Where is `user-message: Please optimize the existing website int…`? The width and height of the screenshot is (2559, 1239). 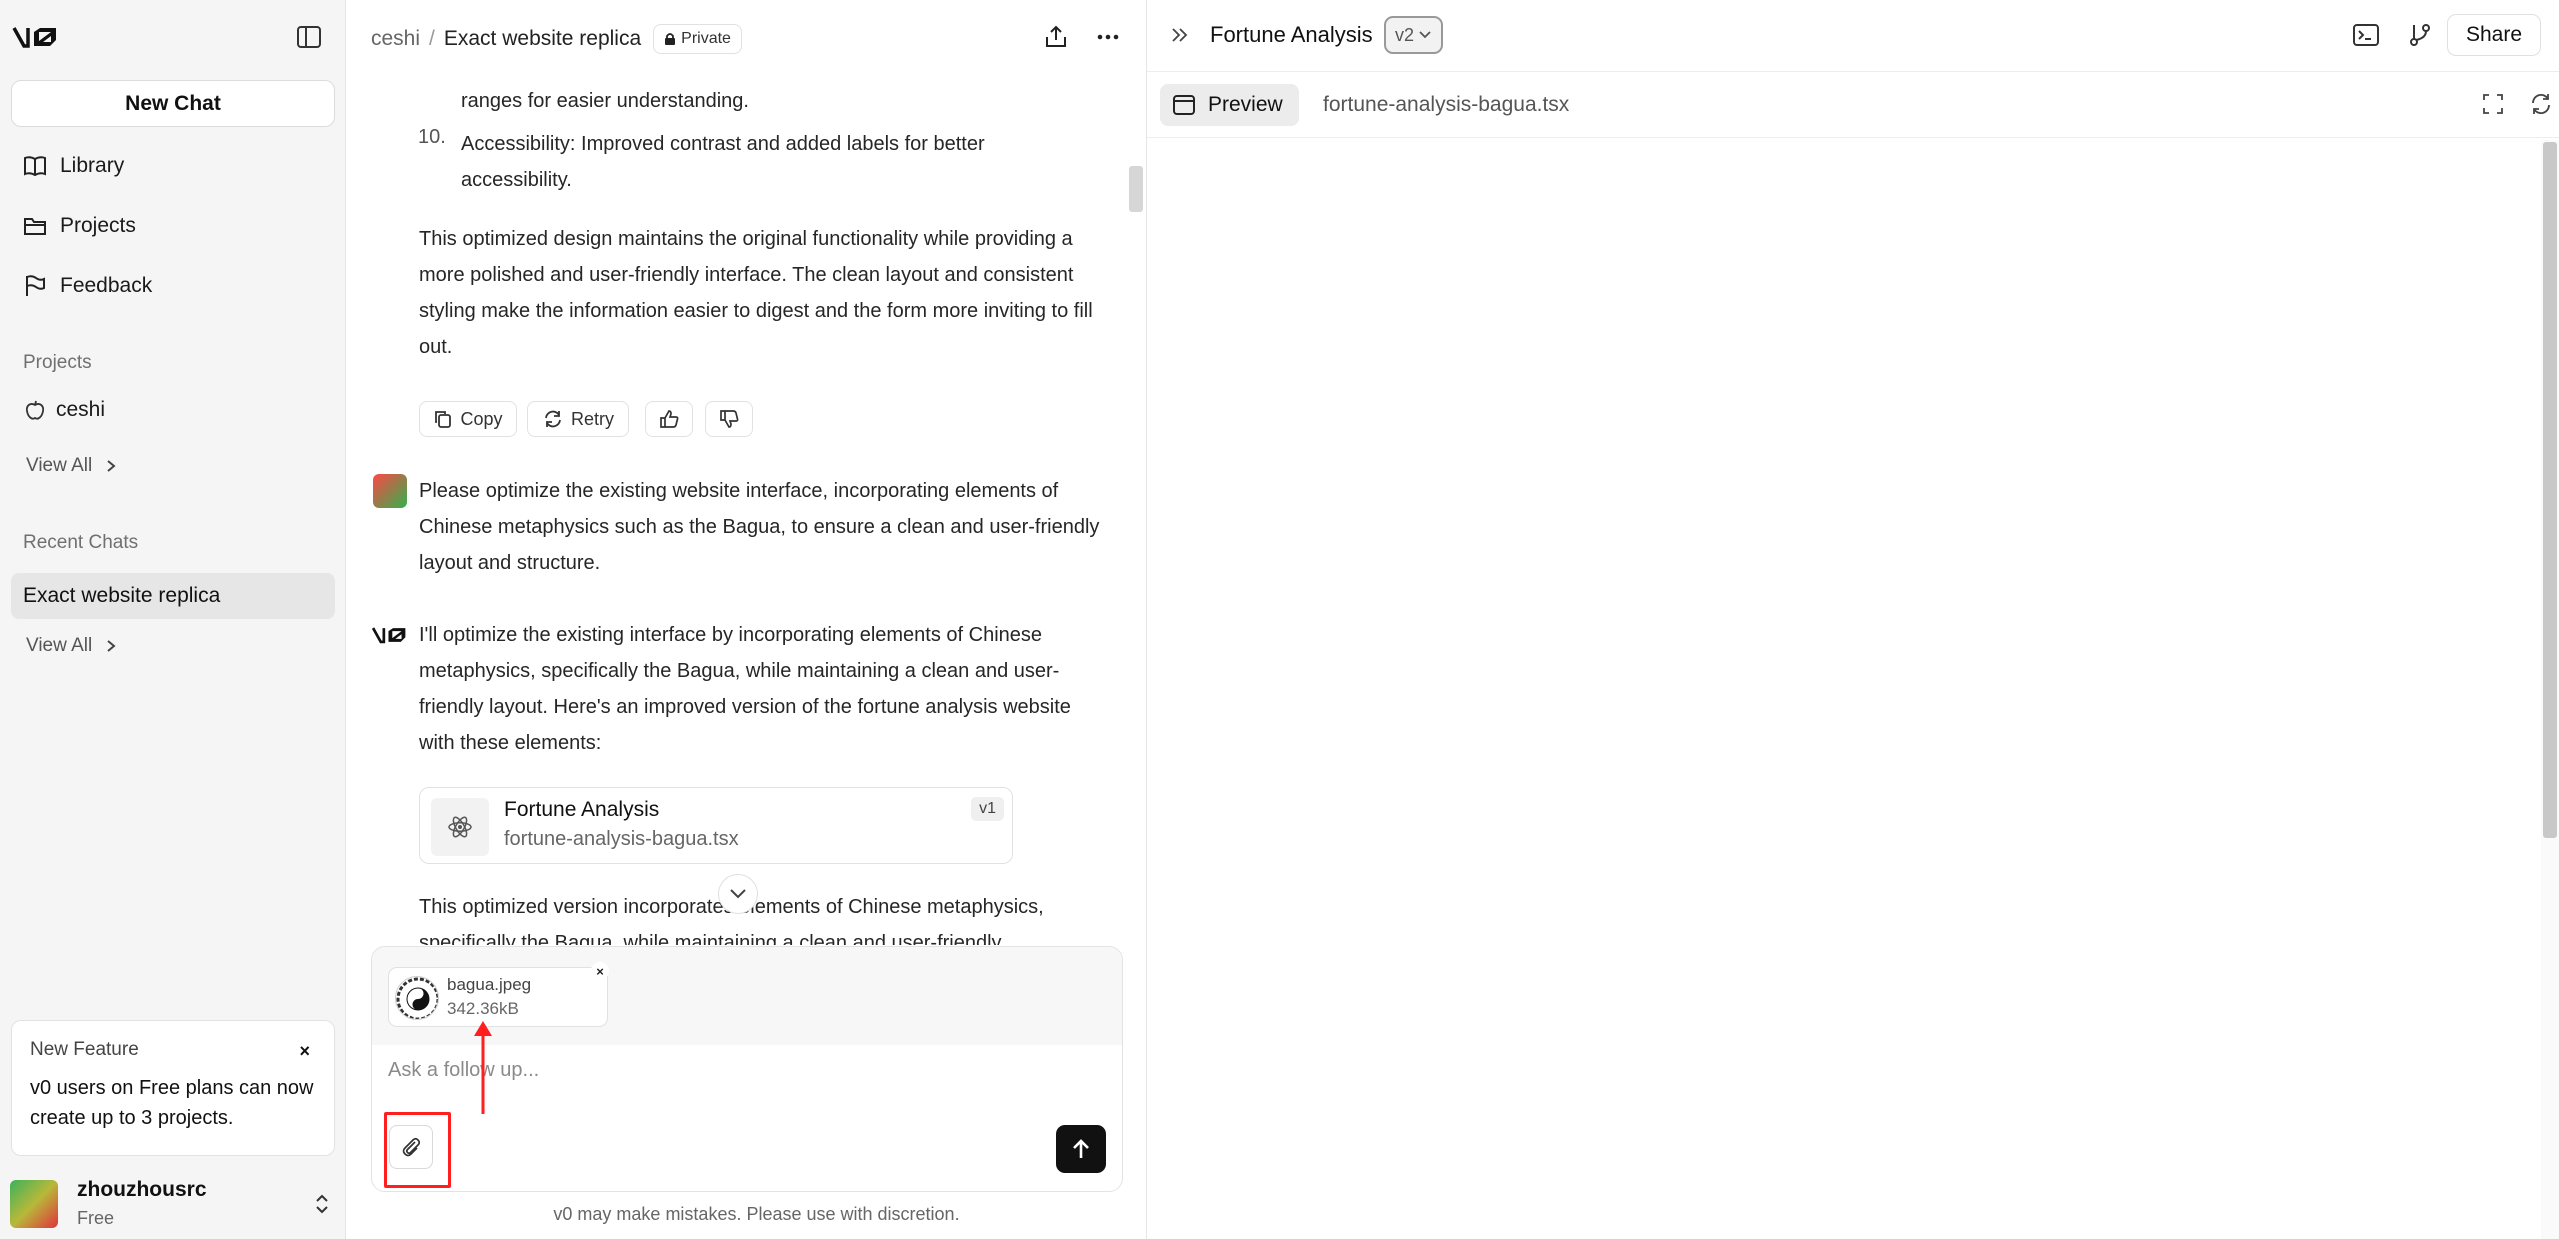 user-message: Please optimize the existing website int… is located at coordinates (759, 527).